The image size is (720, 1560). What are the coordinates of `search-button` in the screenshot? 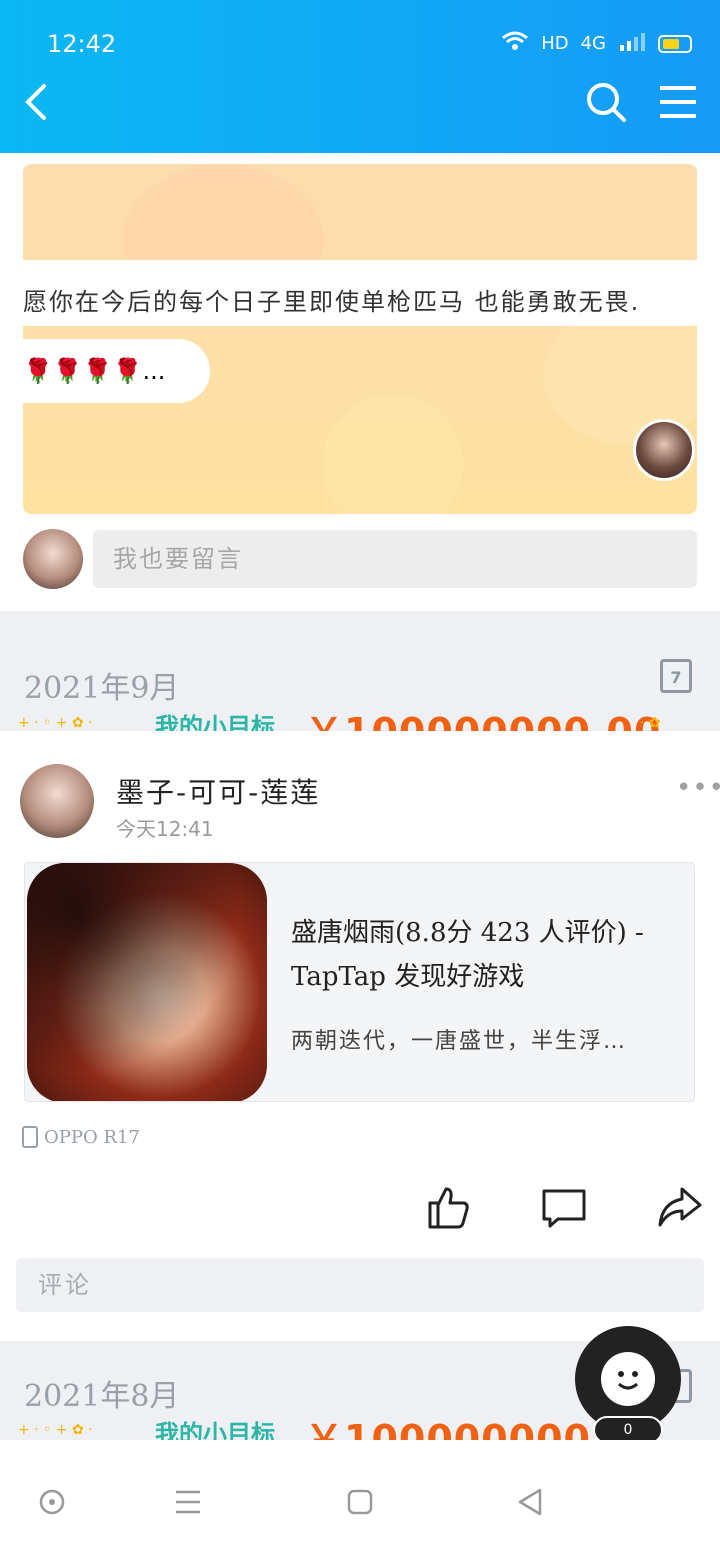 It's located at (606, 102).